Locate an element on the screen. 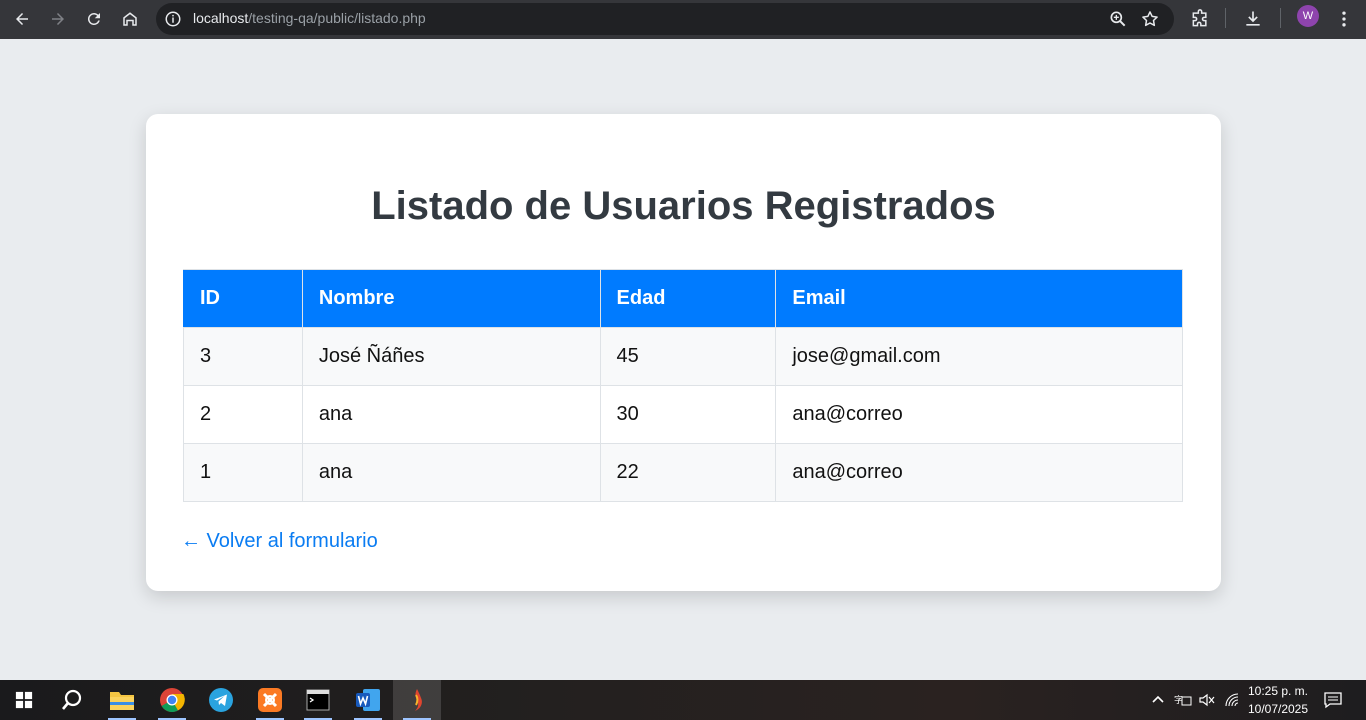 Image resolution: width=1366 pixels, height=720 pixels. word-icon is located at coordinates (368, 700).